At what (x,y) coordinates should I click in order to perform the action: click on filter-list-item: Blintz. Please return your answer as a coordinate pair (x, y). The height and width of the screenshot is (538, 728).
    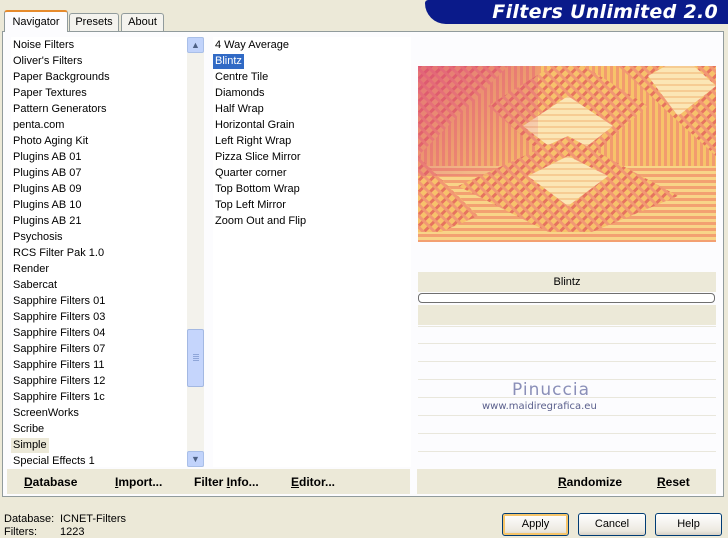
    Looking at the image, I should click on (228, 61).